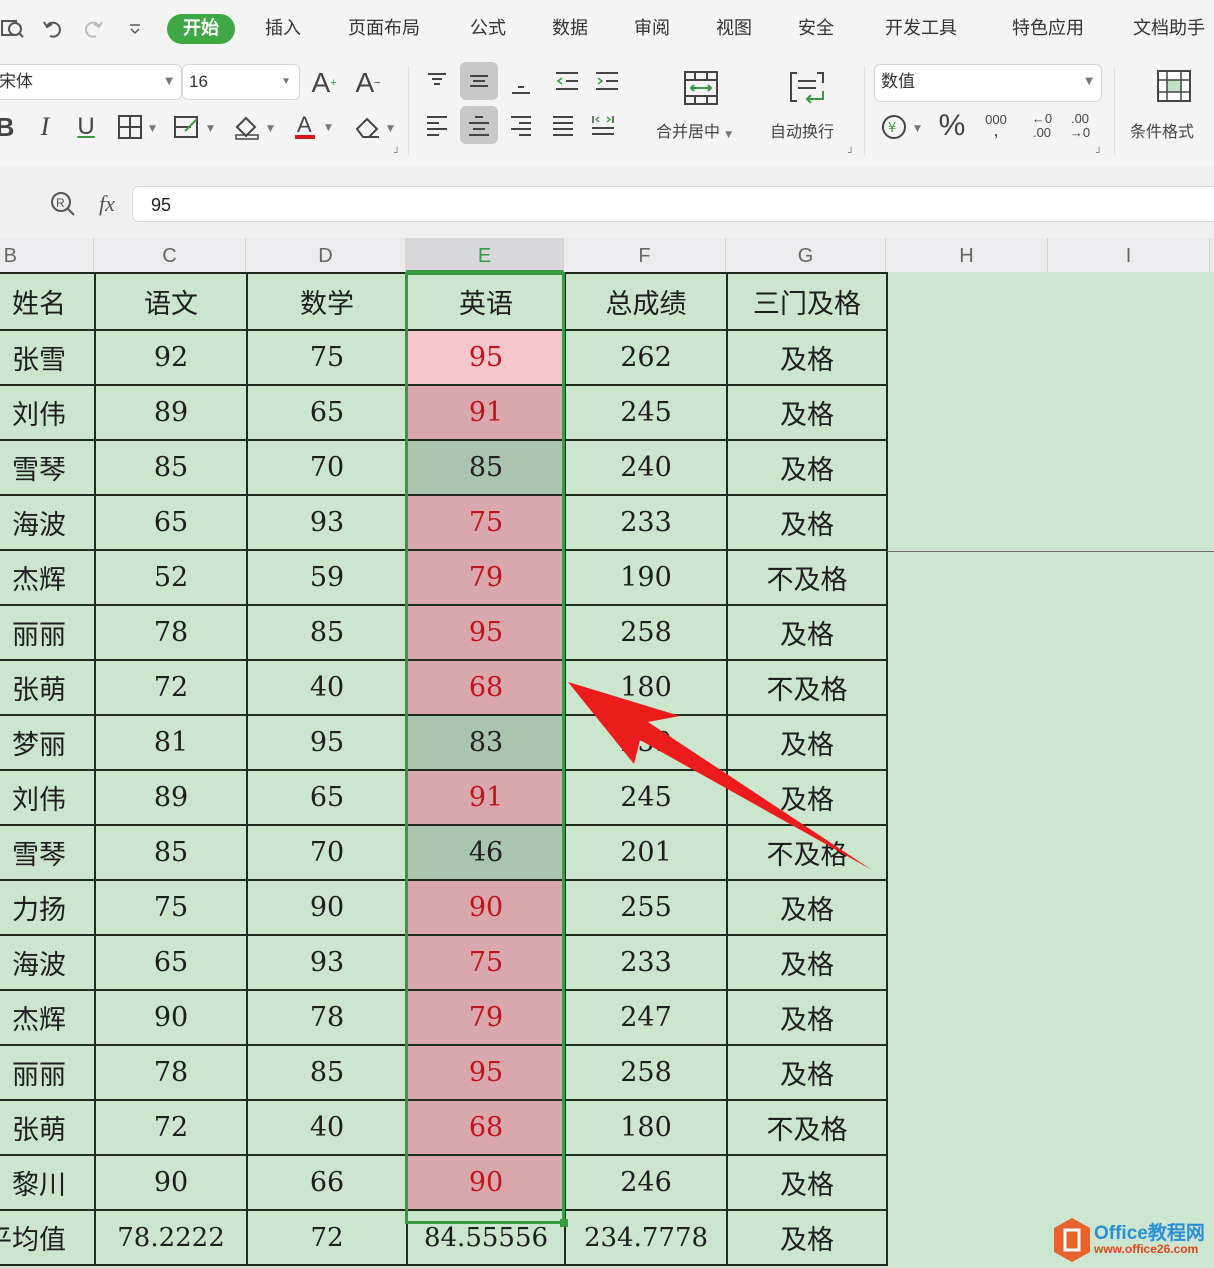  What do you see at coordinates (53, 29) in the screenshot?
I see `undo-icon` at bounding box center [53, 29].